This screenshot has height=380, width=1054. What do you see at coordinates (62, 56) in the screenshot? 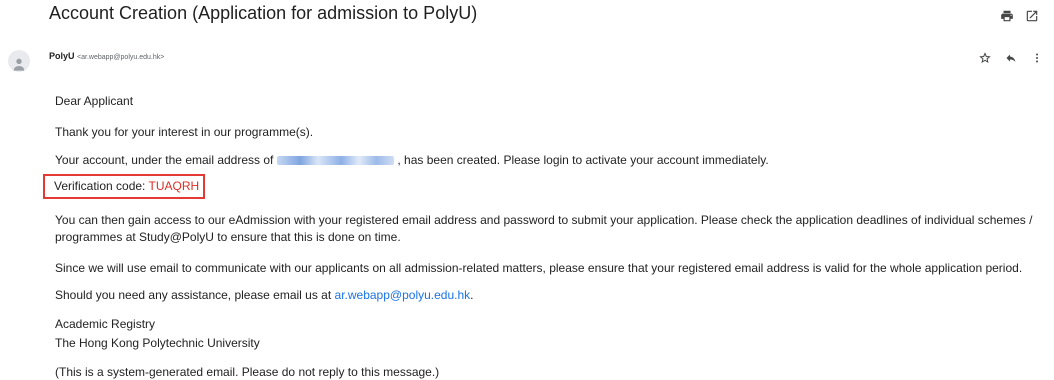
I see `sender-name: PolyU` at bounding box center [62, 56].